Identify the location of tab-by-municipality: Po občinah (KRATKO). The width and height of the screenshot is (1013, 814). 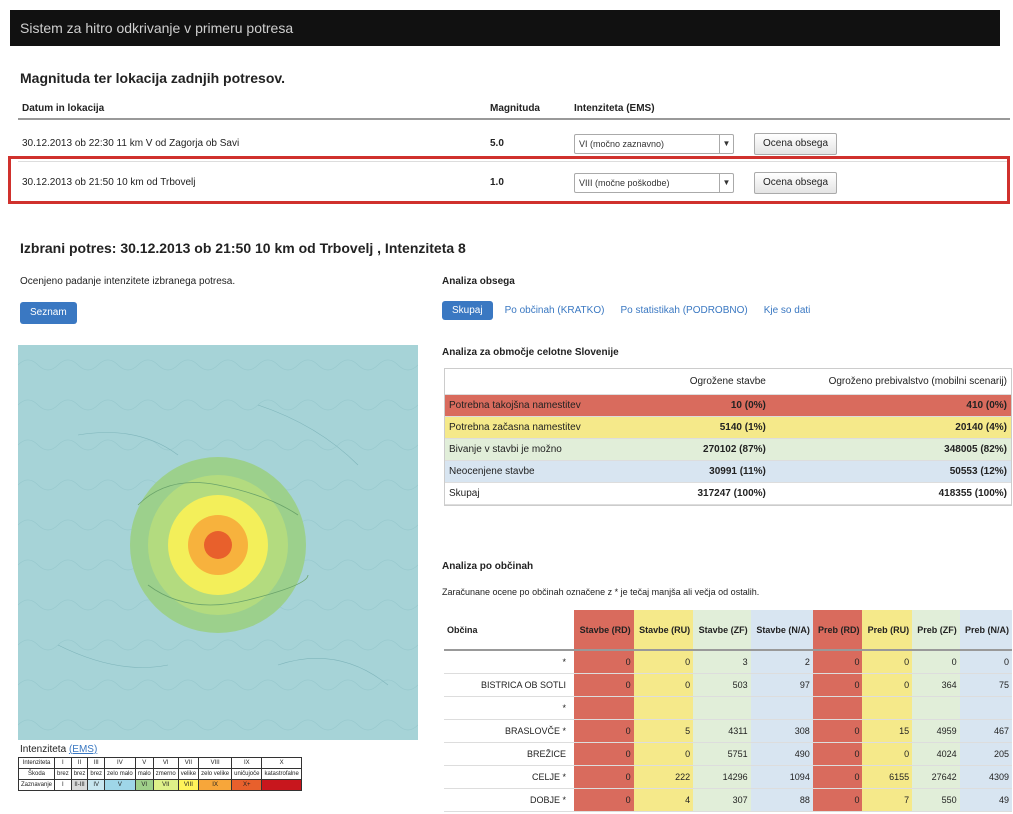
(555, 310).